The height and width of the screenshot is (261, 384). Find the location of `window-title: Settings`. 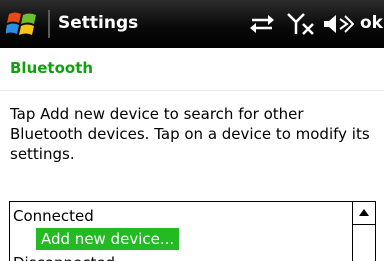

window-title: Settings is located at coordinates (98, 23).